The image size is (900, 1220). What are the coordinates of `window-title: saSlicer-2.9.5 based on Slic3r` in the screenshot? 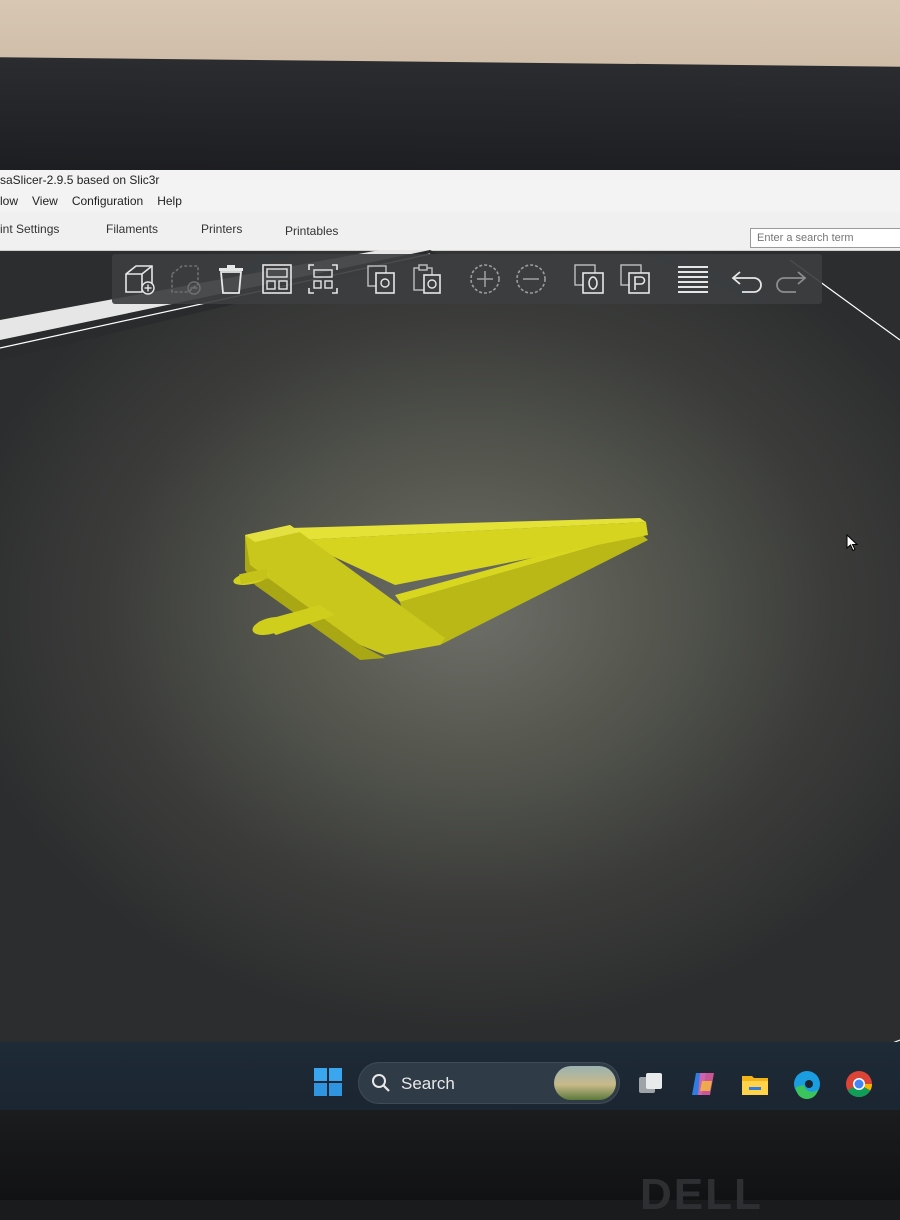 It's located at (80, 180).